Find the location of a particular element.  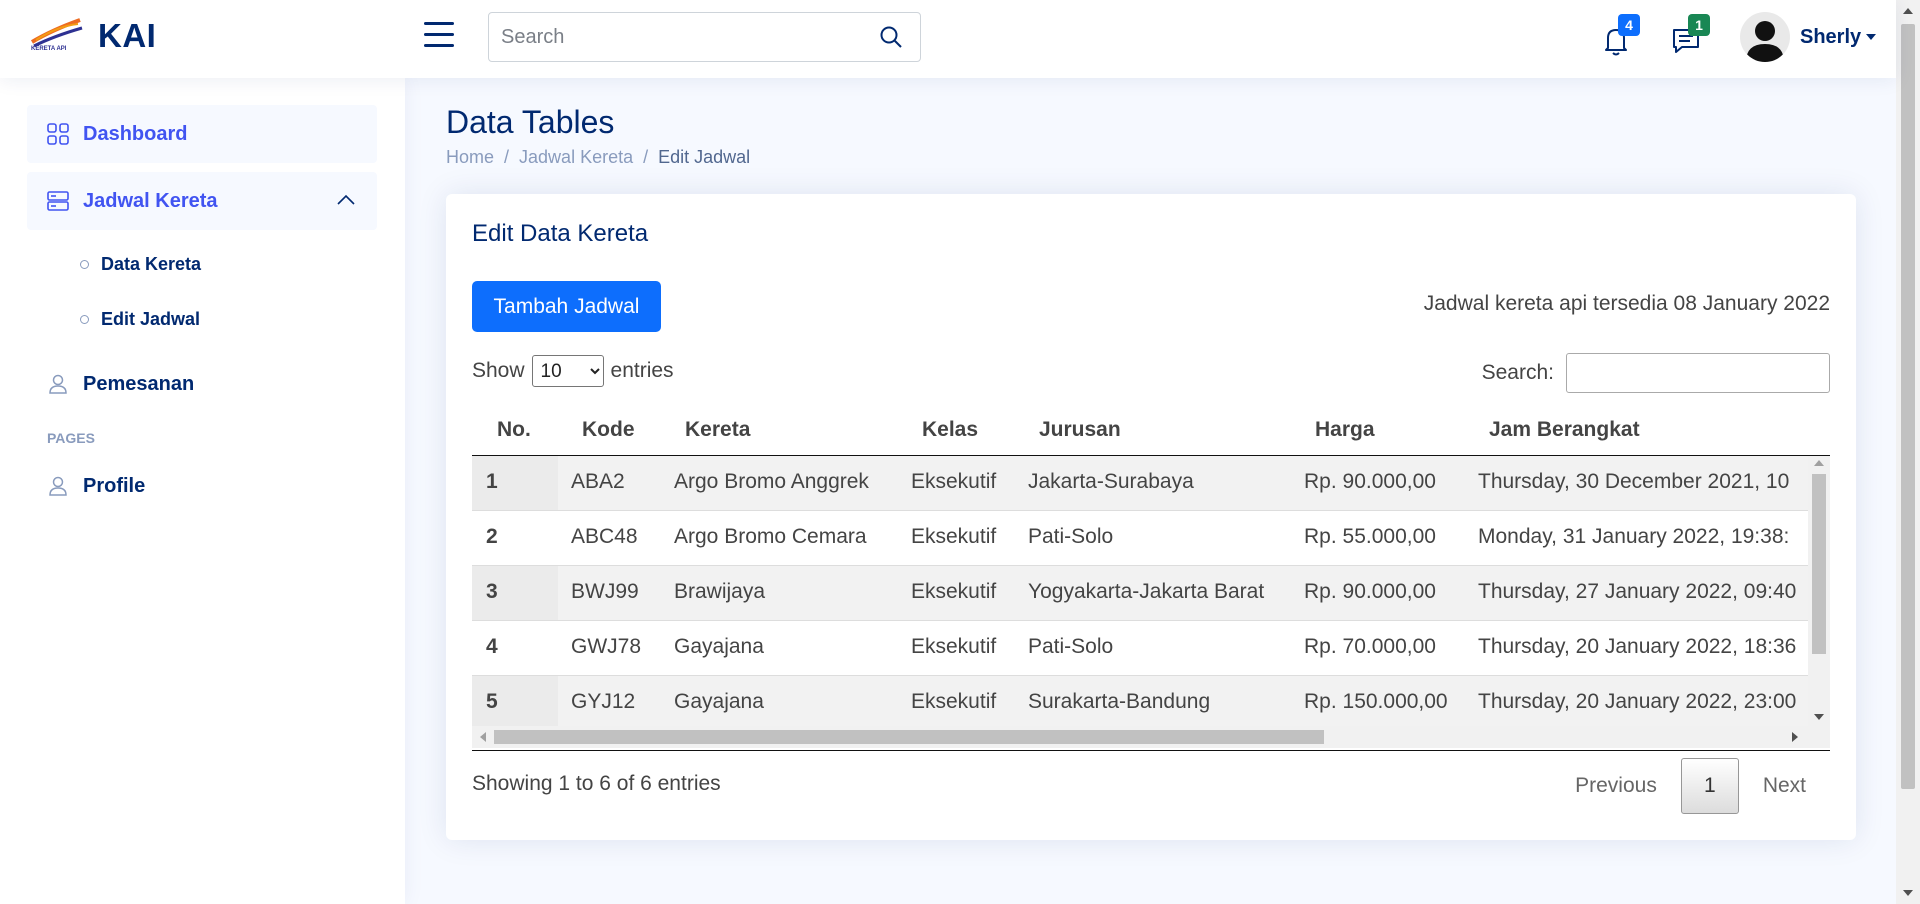

sidebar-subitem-edit-jadwal: Edit Jadwal is located at coordinates (140, 319).